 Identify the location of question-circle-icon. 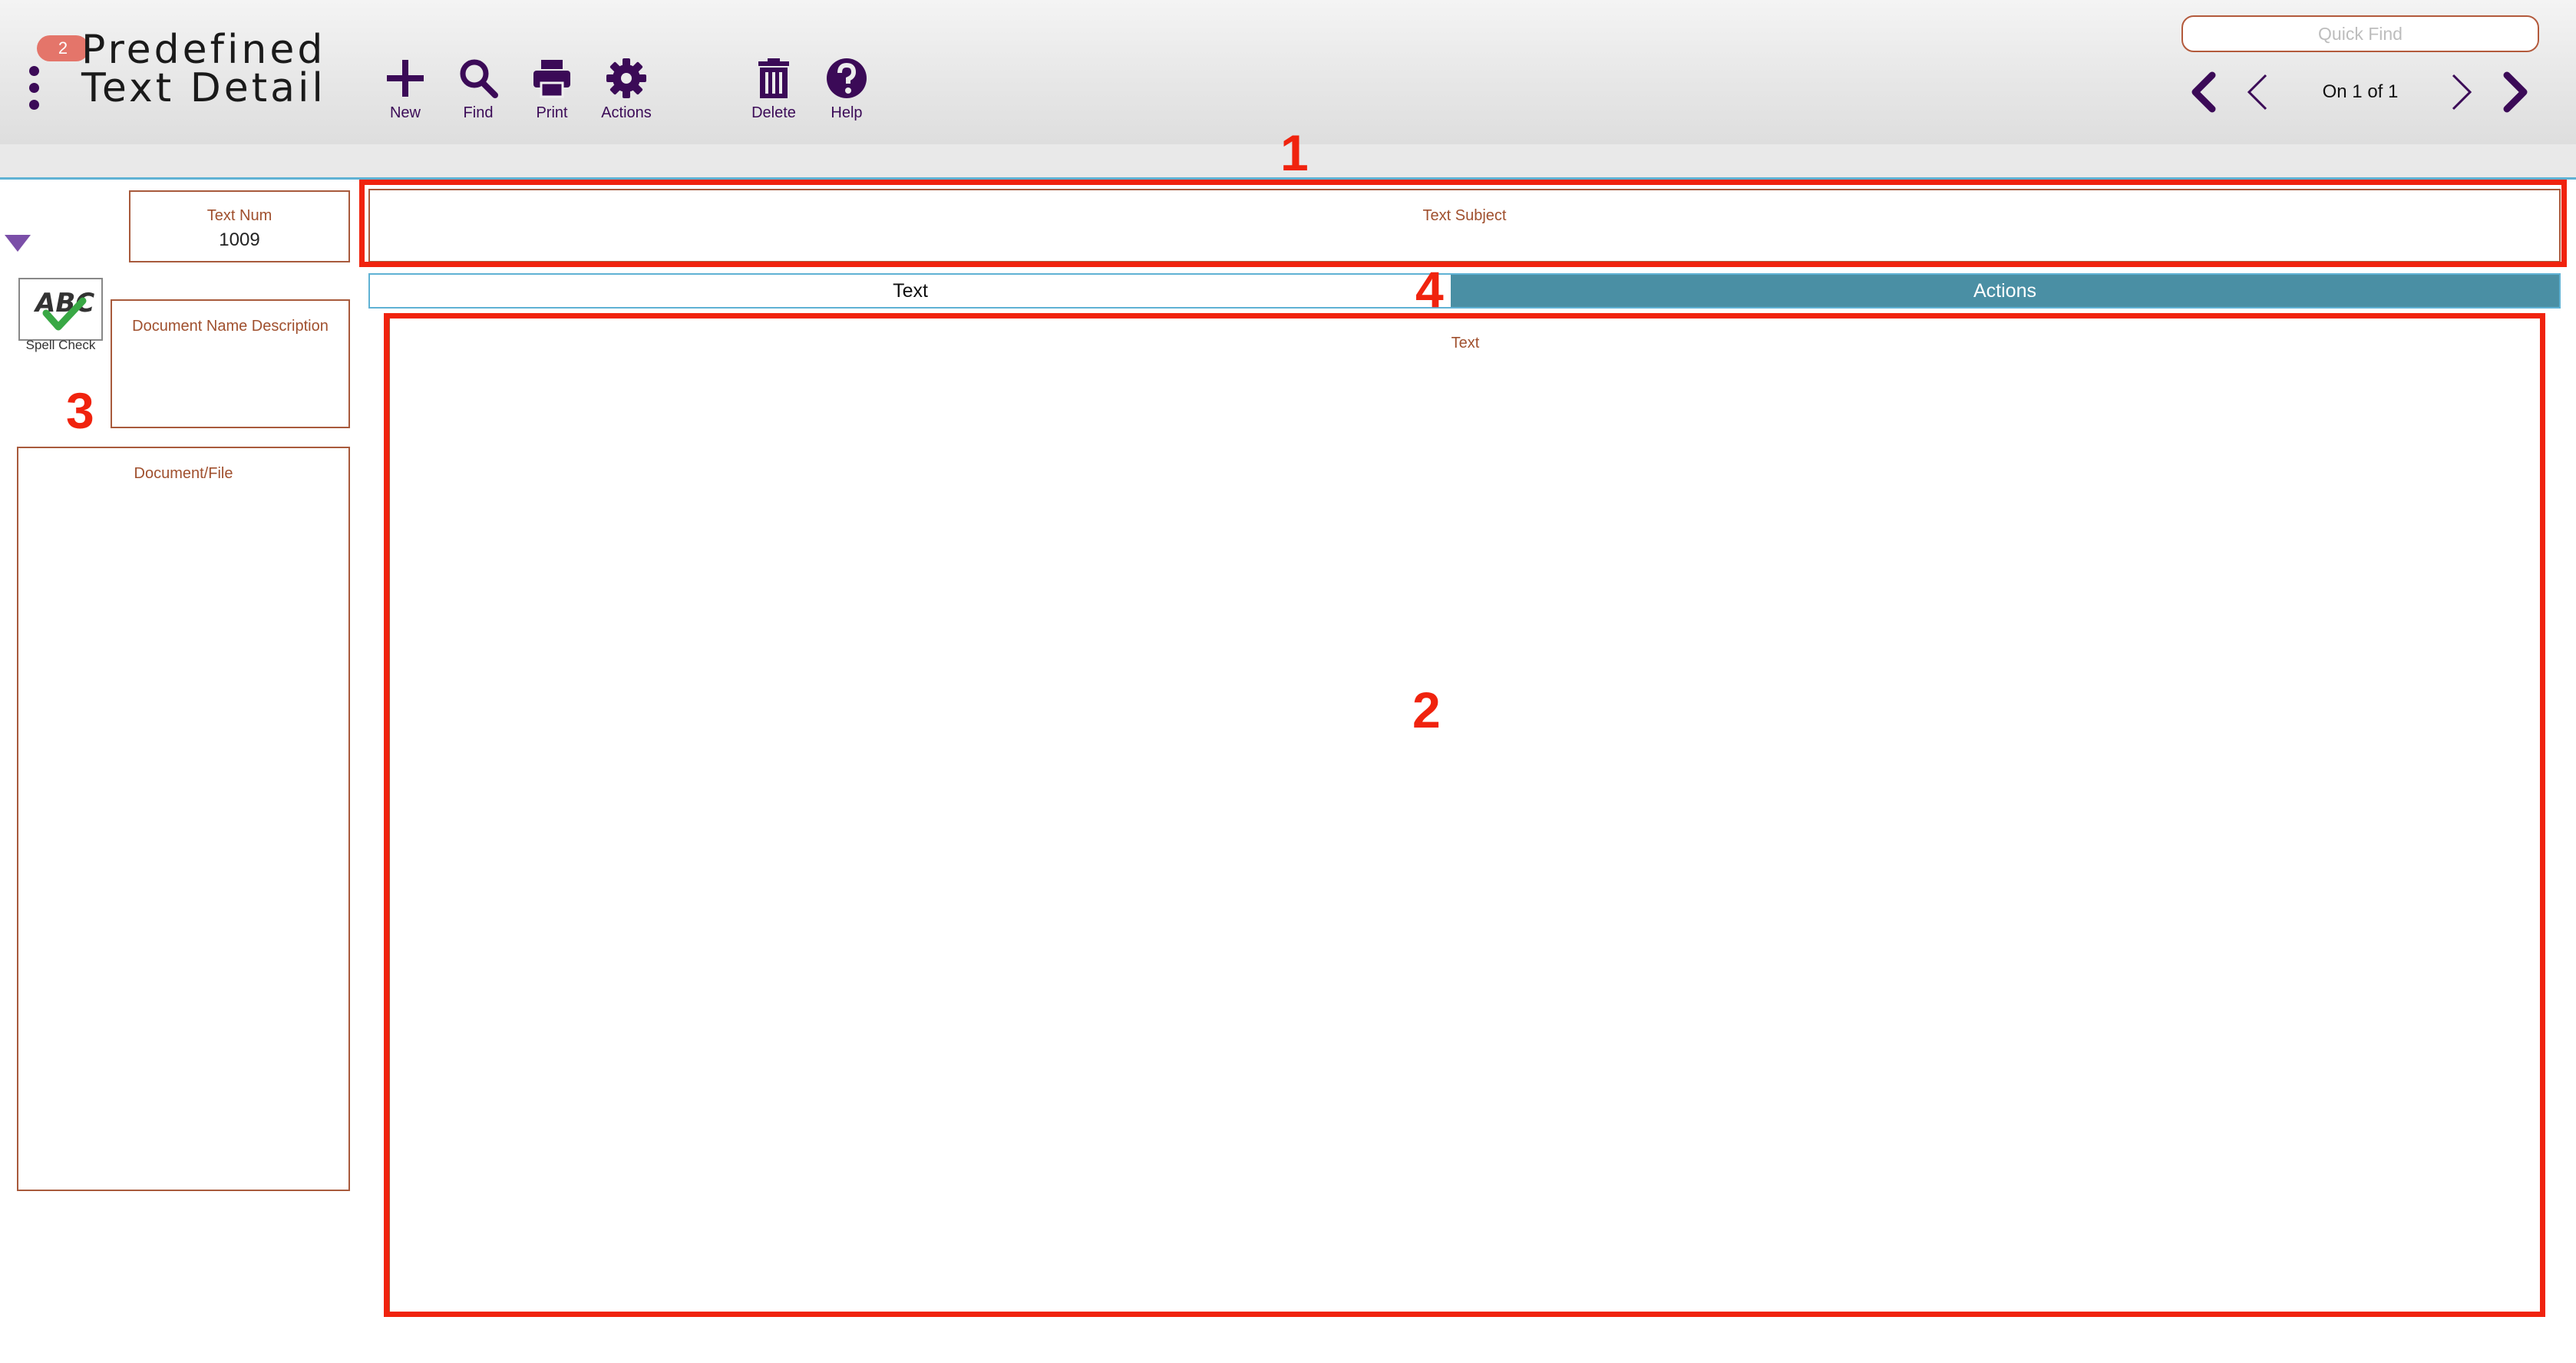
(847, 78).